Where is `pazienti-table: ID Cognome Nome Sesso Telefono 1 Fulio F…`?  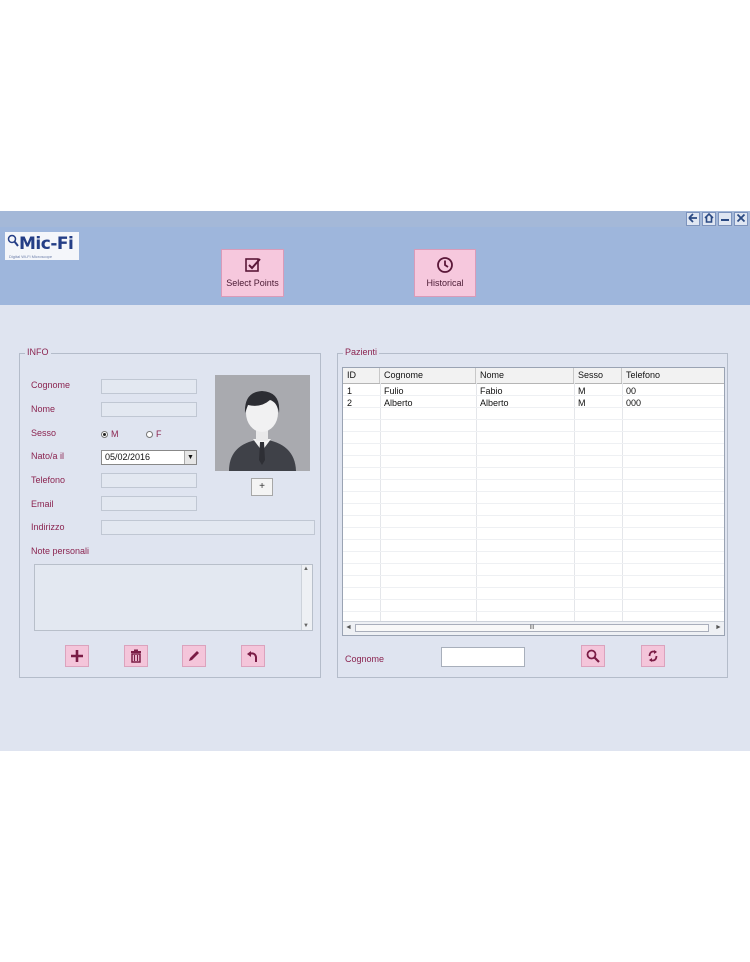 pazienti-table: ID Cognome Nome Sesso Telefono 1 Fulio F… is located at coordinates (533, 501).